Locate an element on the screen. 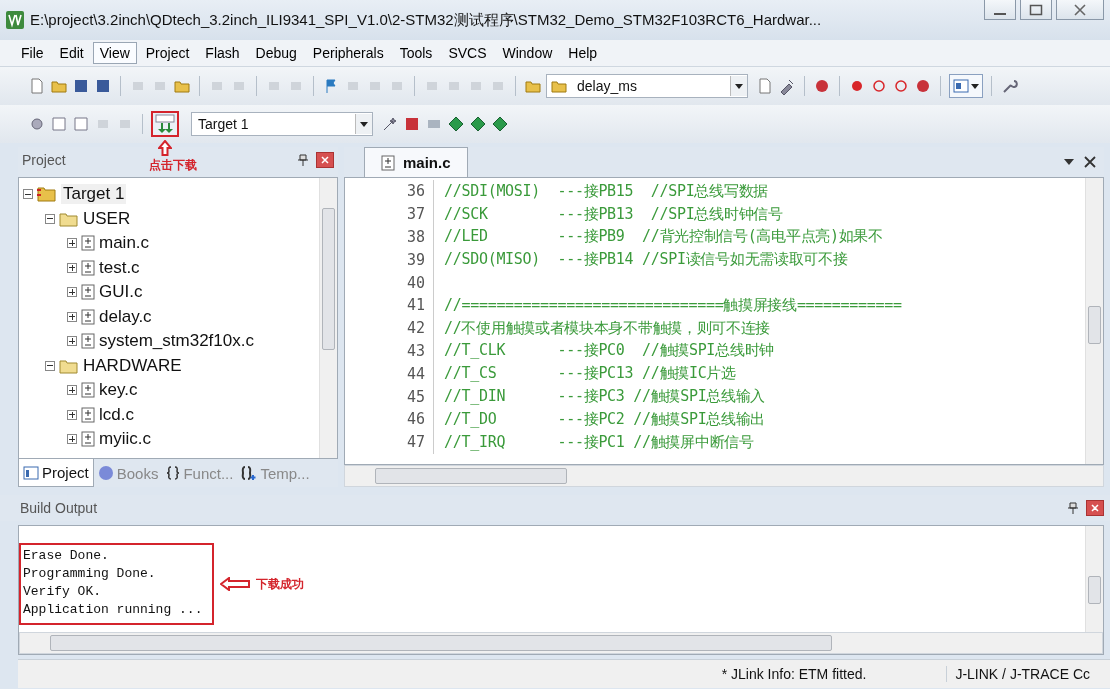 This screenshot has width=1110, height=689. code-line: //T_IRQ ---接PC1 //触摸屏中断信号 is located at coordinates (598, 442).